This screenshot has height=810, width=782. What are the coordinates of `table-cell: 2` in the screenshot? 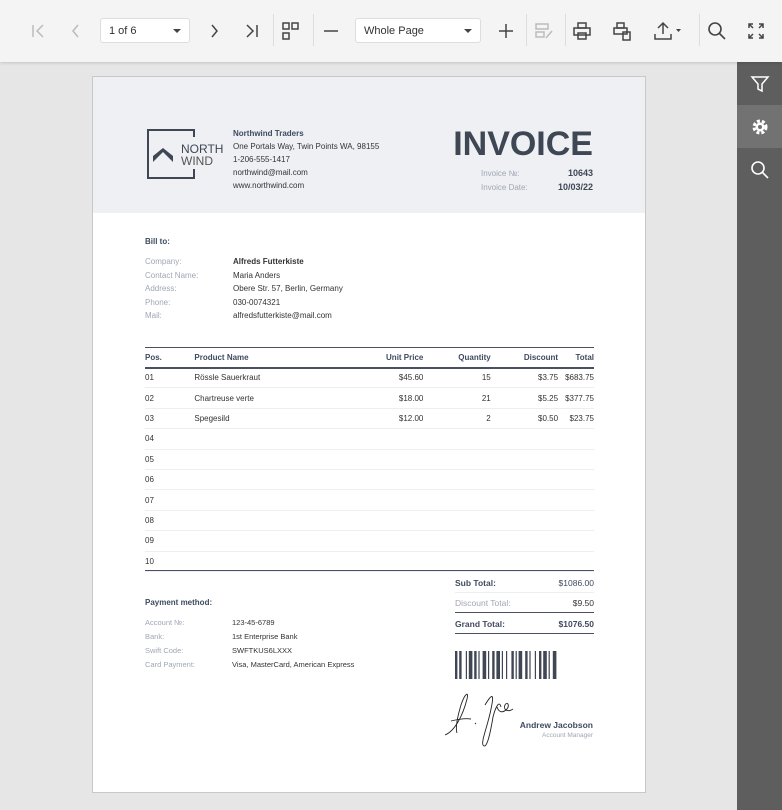 It's located at (457, 419).